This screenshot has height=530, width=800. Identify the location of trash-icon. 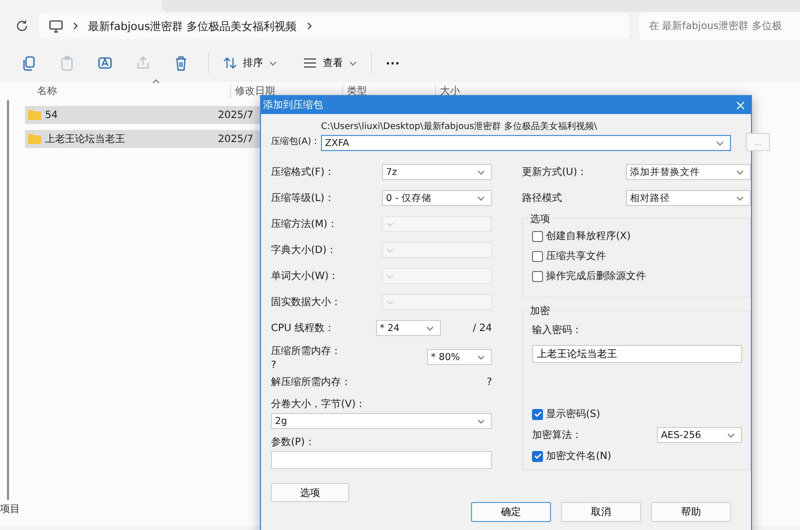
(181, 63).